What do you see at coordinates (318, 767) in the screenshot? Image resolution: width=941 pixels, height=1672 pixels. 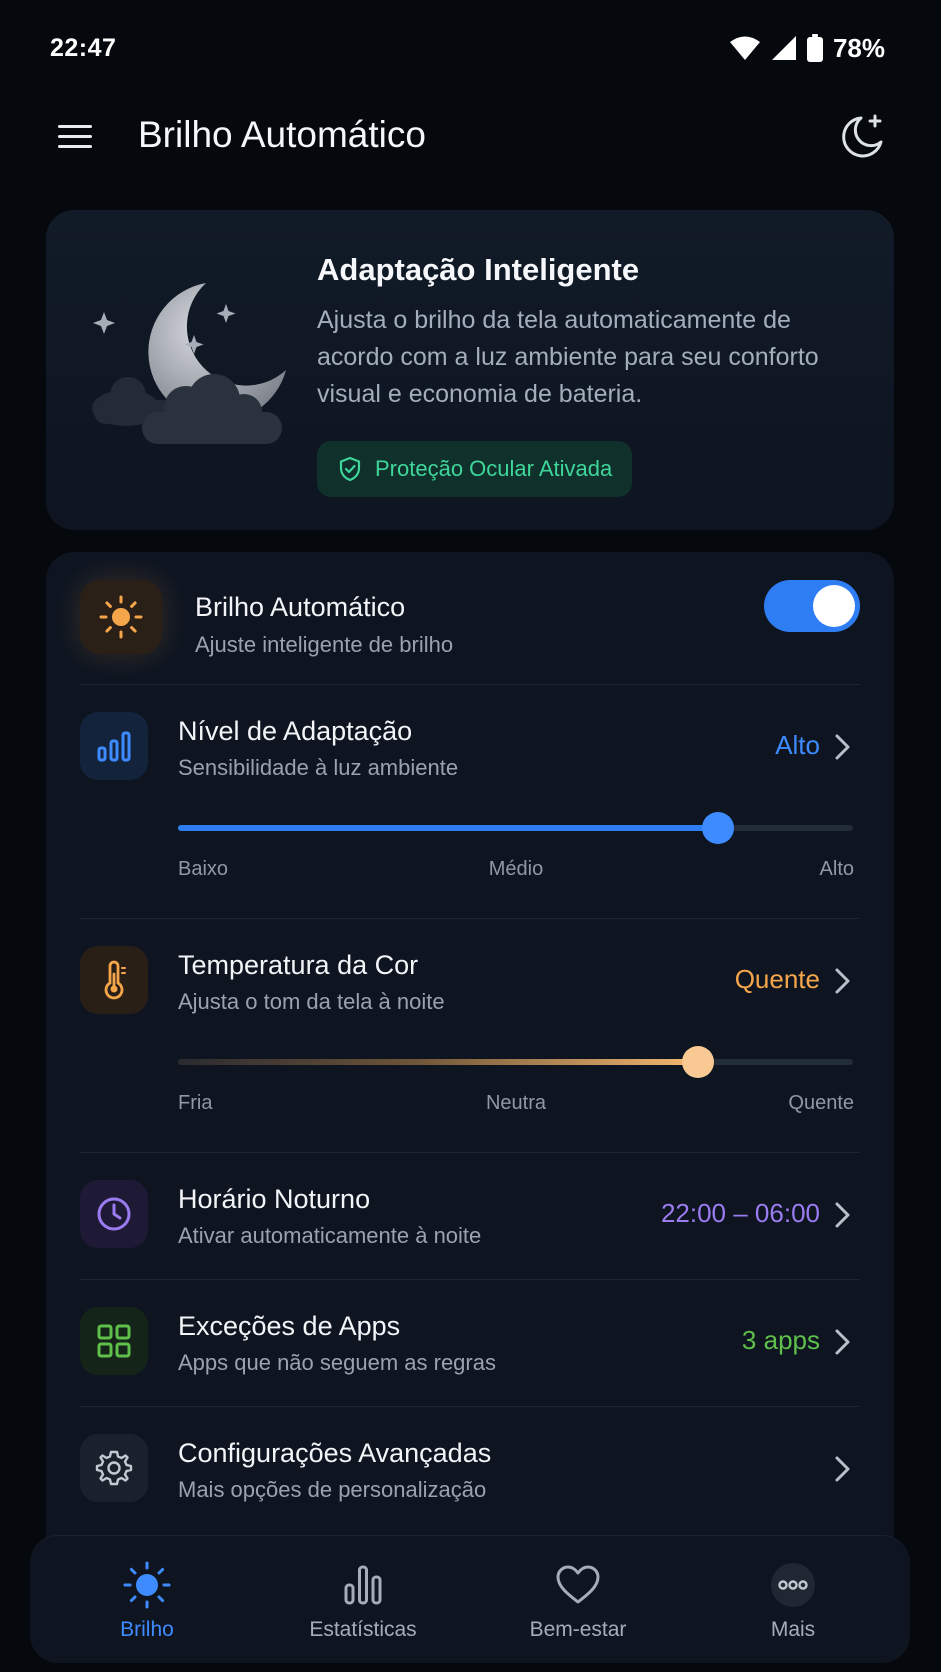 I see `adaptation-subtitle: Sensibilidade à luz ambiente` at bounding box center [318, 767].